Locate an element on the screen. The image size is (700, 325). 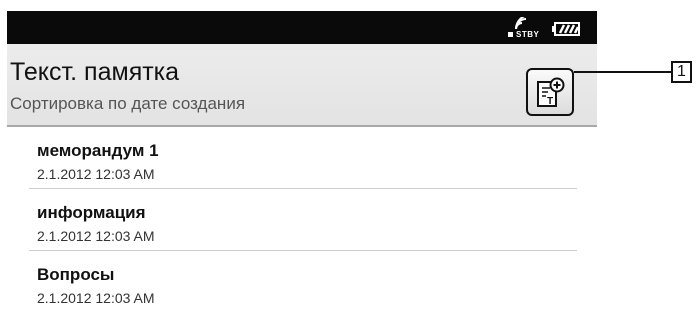
new-memo-button: T is located at coordinates (550, 92).